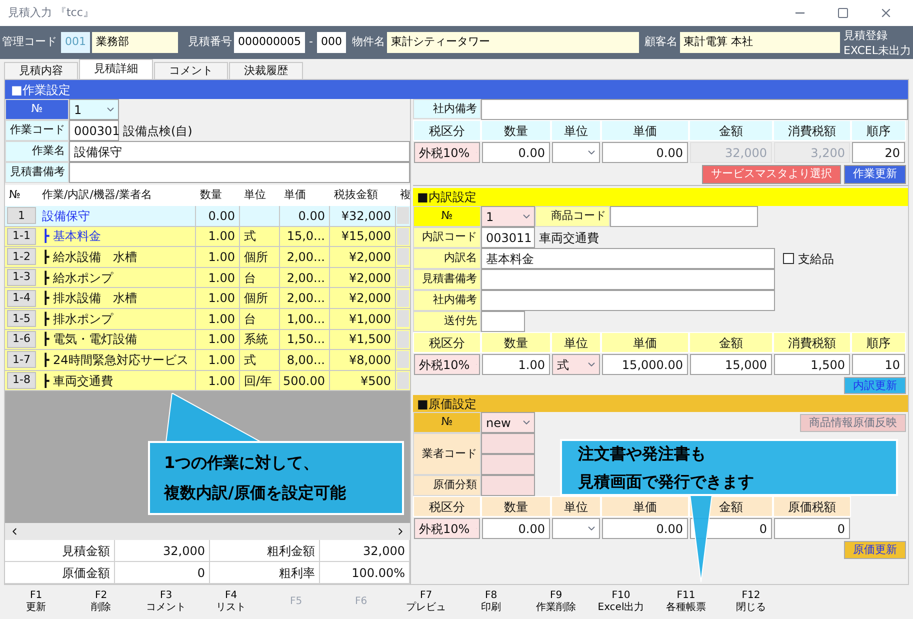 The height and width of the screenshot is (619, 913). Describe the element at coordinates (21, 359) in the screenshot. I see `row-number-button: 1-7` at that location.